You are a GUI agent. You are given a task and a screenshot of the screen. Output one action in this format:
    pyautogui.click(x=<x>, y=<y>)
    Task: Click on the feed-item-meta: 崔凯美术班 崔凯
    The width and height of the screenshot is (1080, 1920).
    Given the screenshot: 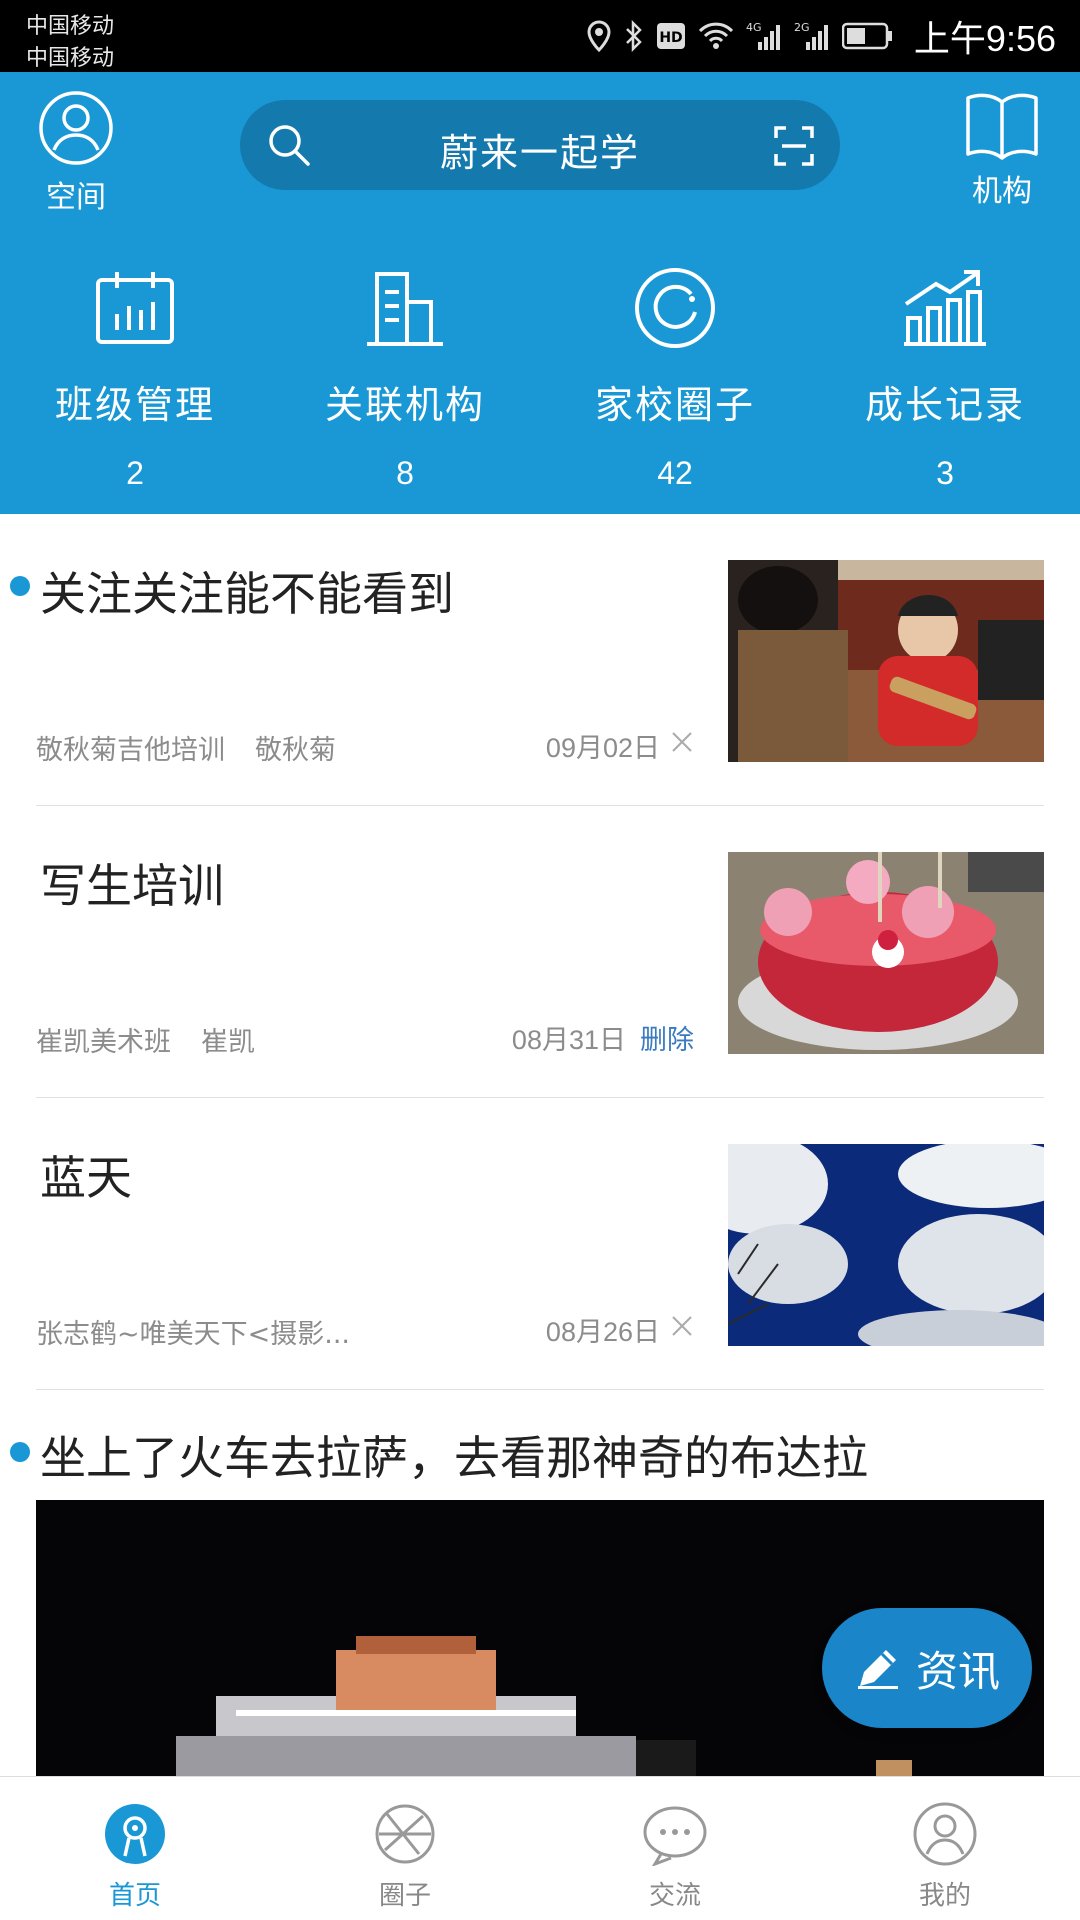 What is the action you would take?
    pyautogui.click(x=145, y=1039)
    